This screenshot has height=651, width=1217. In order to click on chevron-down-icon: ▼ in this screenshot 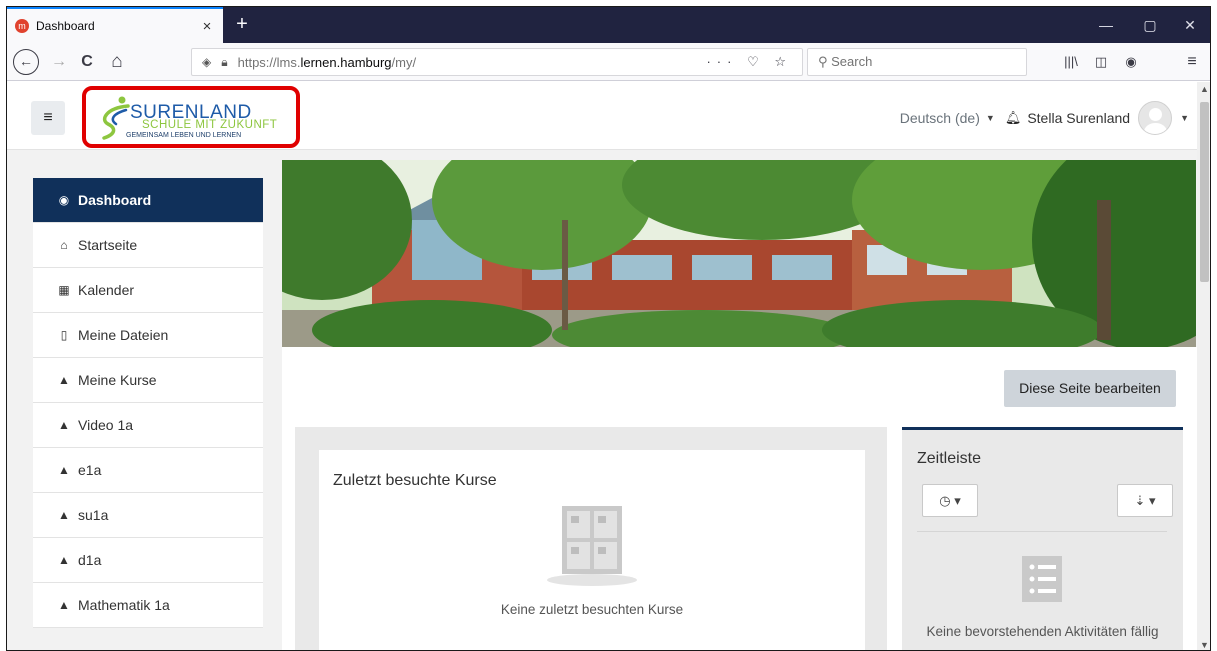, I will do `click(990, 118)`.